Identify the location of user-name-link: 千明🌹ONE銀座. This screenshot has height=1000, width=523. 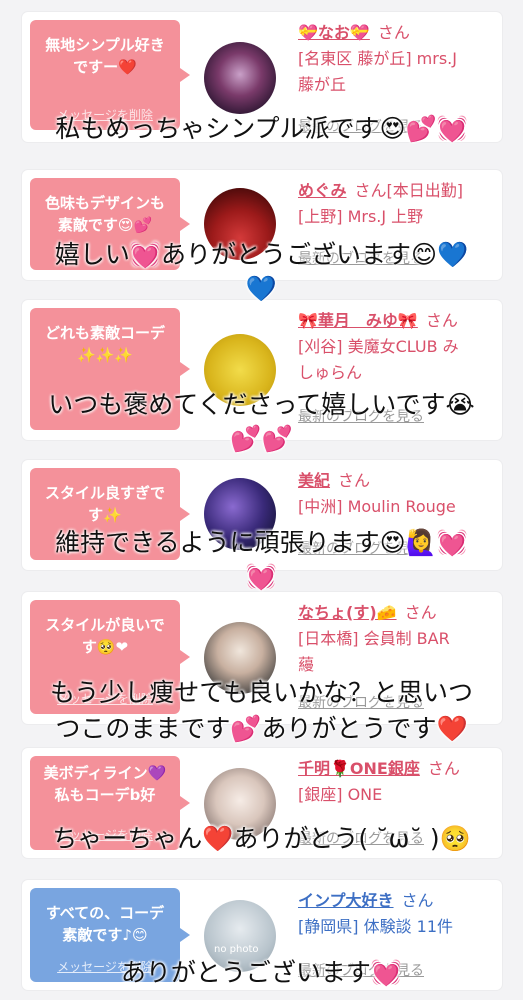
(359, 768).